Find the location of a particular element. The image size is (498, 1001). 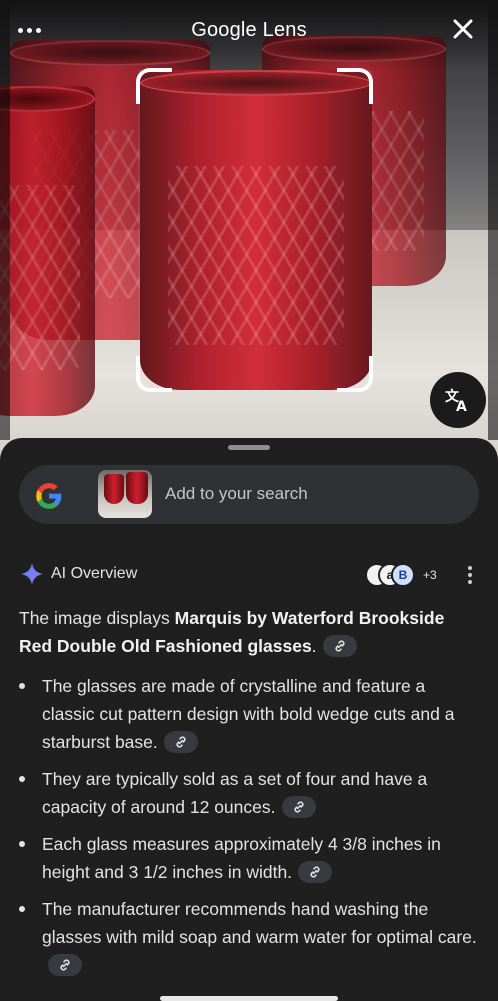

add-to-search-bar: Add to your search is located at coordinates (249, 494).